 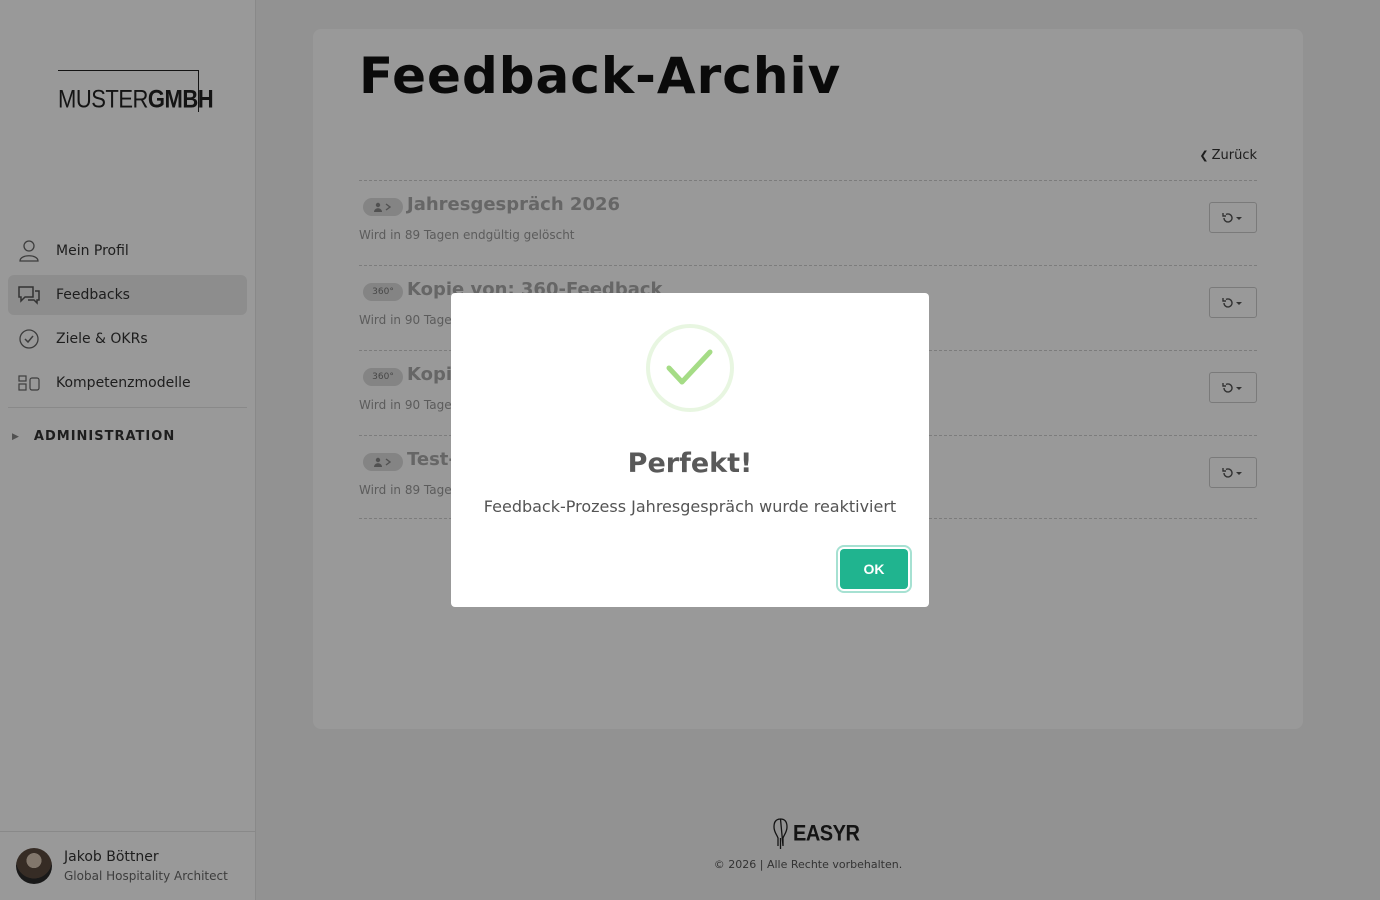 I want to click on ok-button: OK, so click(x=874, y=569).